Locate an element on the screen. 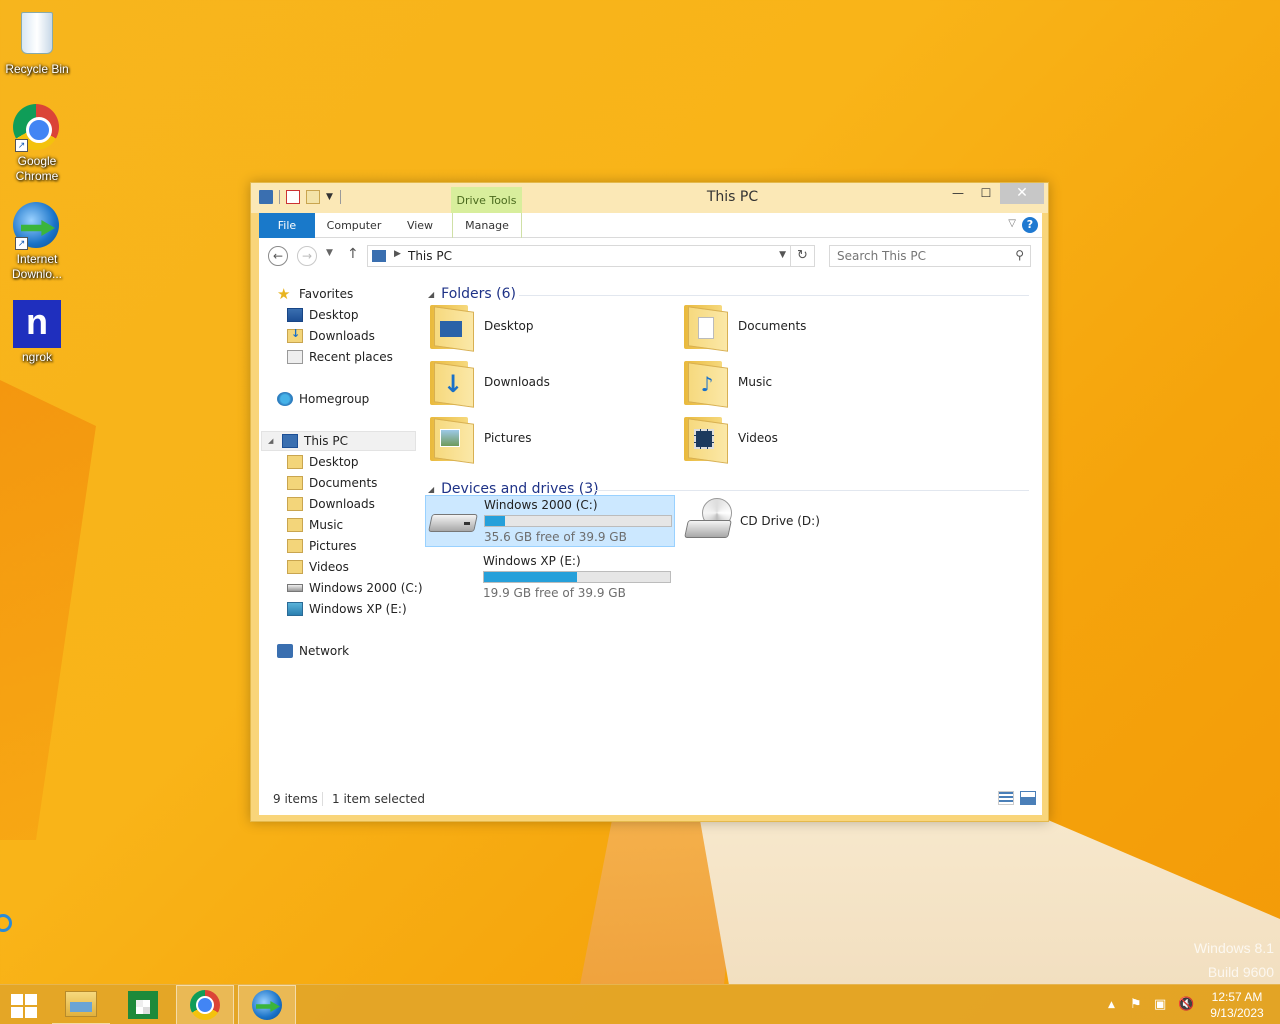  status-divider is located at coordinates (322, 799).